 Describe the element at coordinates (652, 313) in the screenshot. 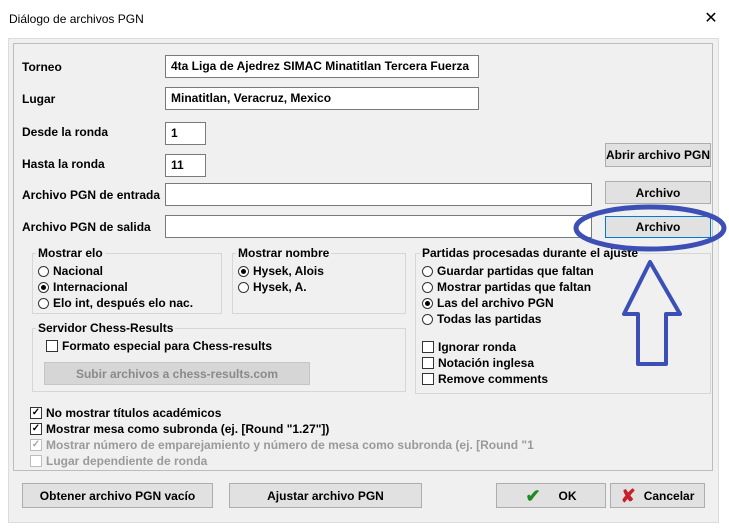

I see `up-arrow-icon` at that location.